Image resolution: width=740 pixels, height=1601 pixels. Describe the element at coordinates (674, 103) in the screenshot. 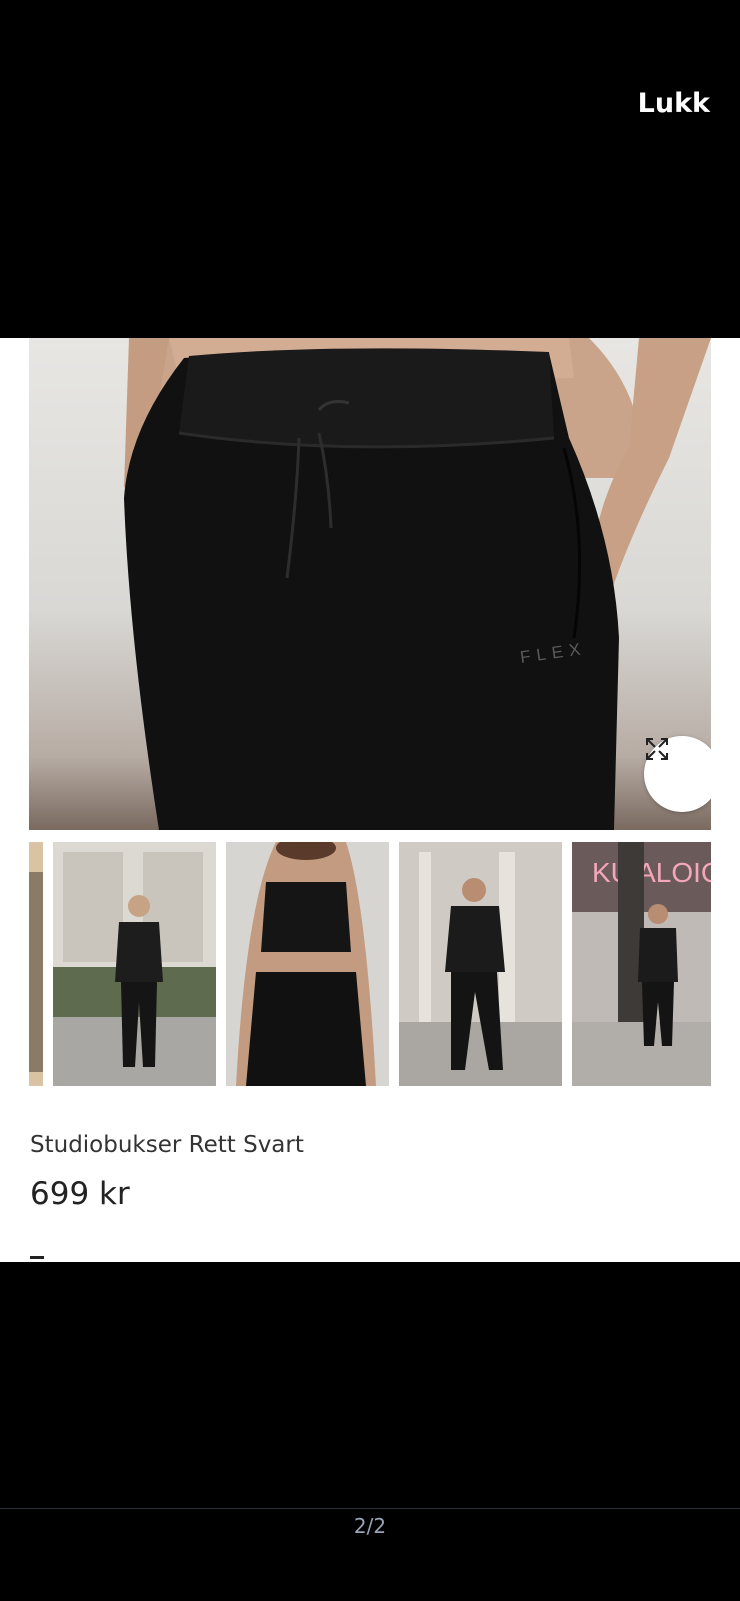

I see `close-button: Lukk` at that location.